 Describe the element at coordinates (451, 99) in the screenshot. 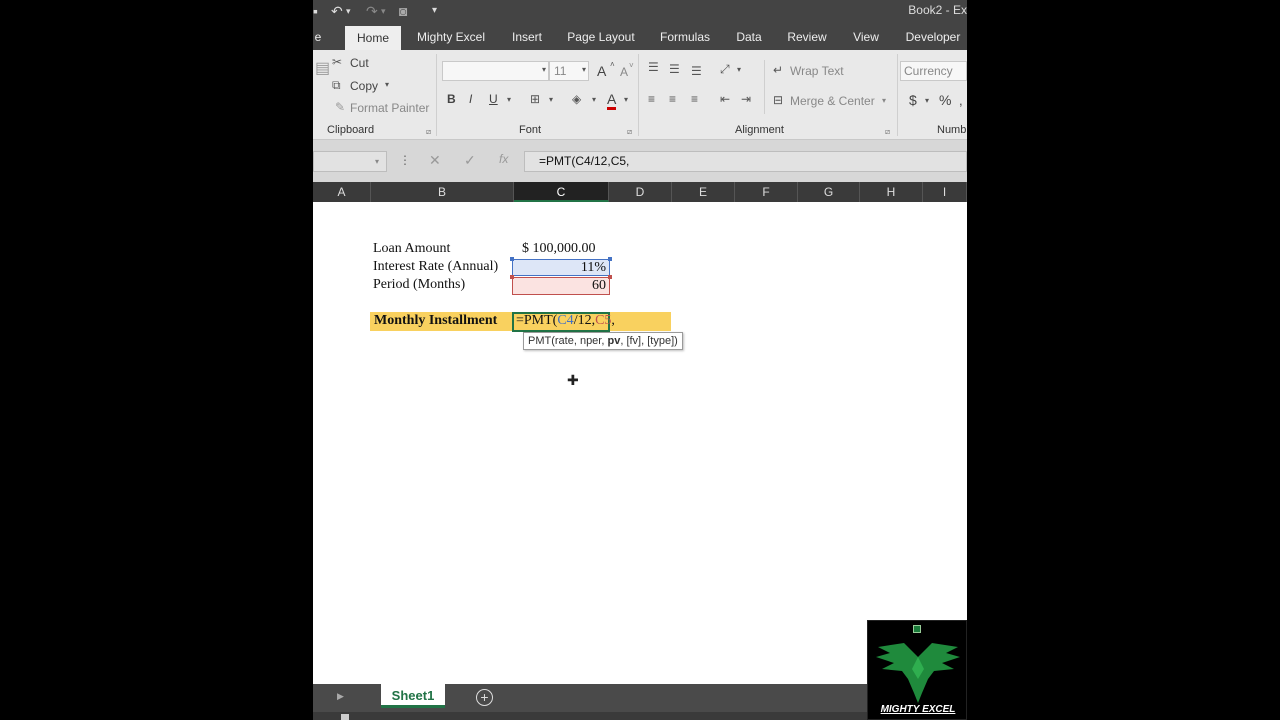

I see `bold-button: B` at that location.